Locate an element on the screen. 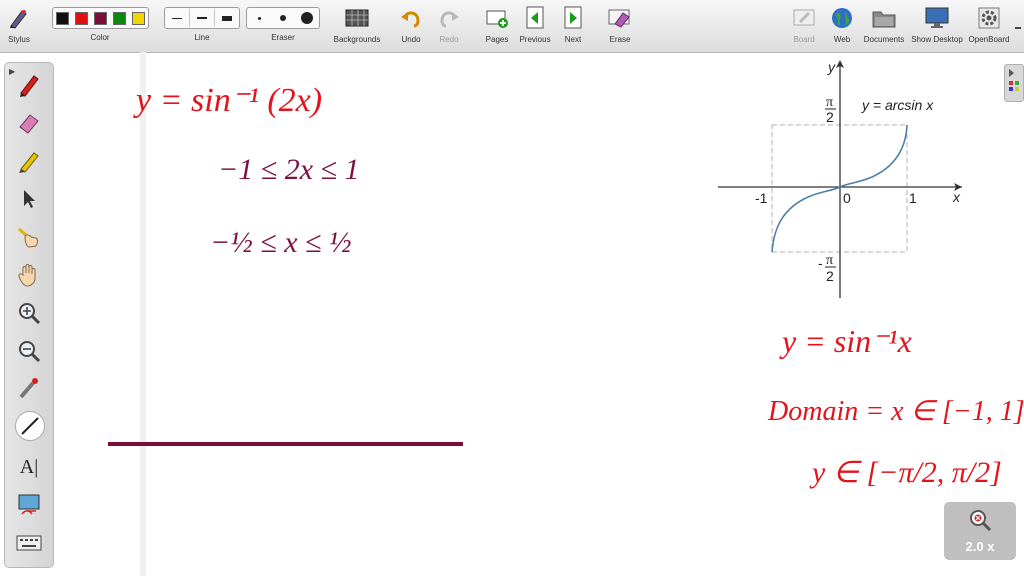 The image size is (1024, 576). color-swatch-yellow is located at coordinates (138, 18).